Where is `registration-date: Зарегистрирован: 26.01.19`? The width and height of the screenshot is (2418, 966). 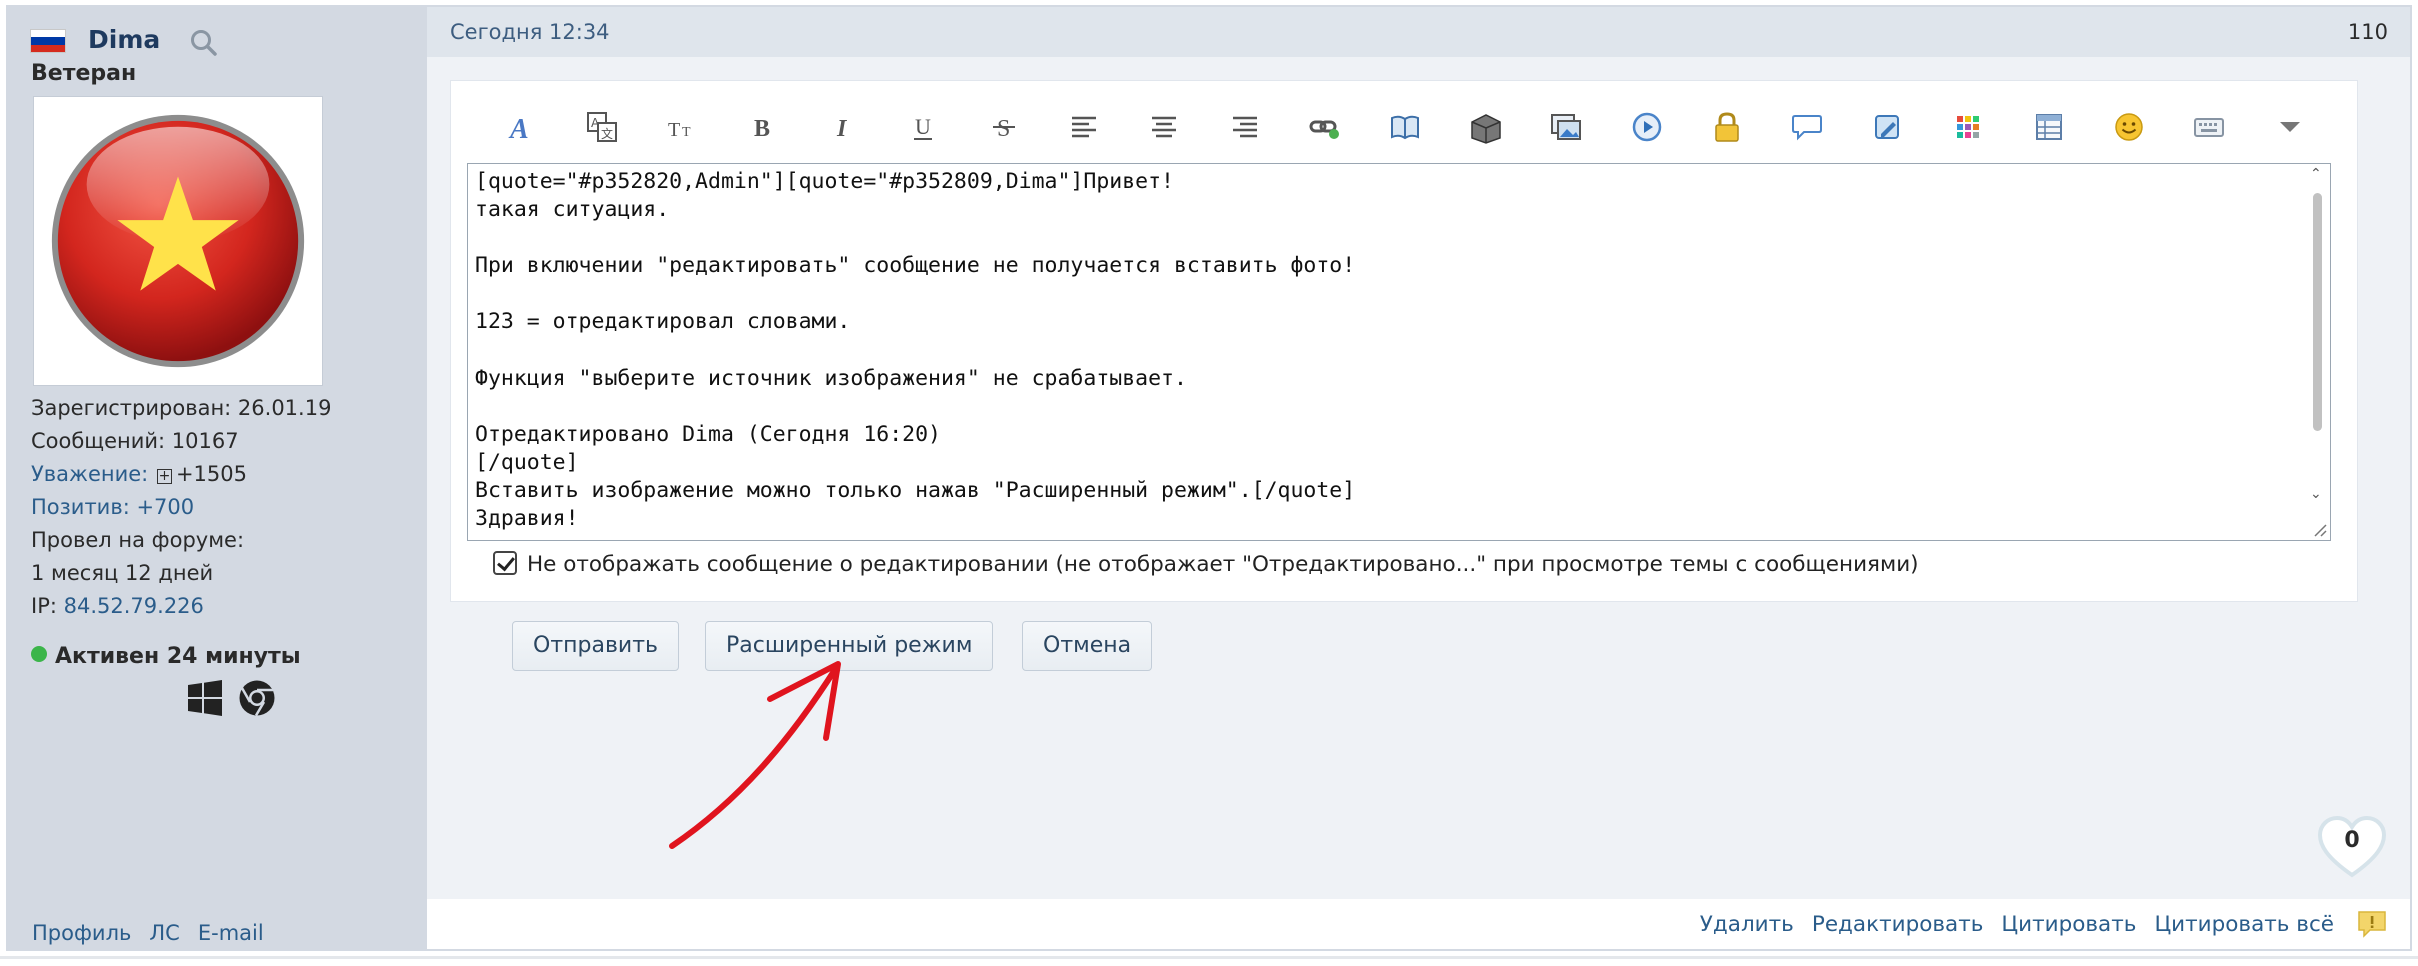
registration-date: Зарегистрирован: 26.01.19 is located at coordinates (181, 408).